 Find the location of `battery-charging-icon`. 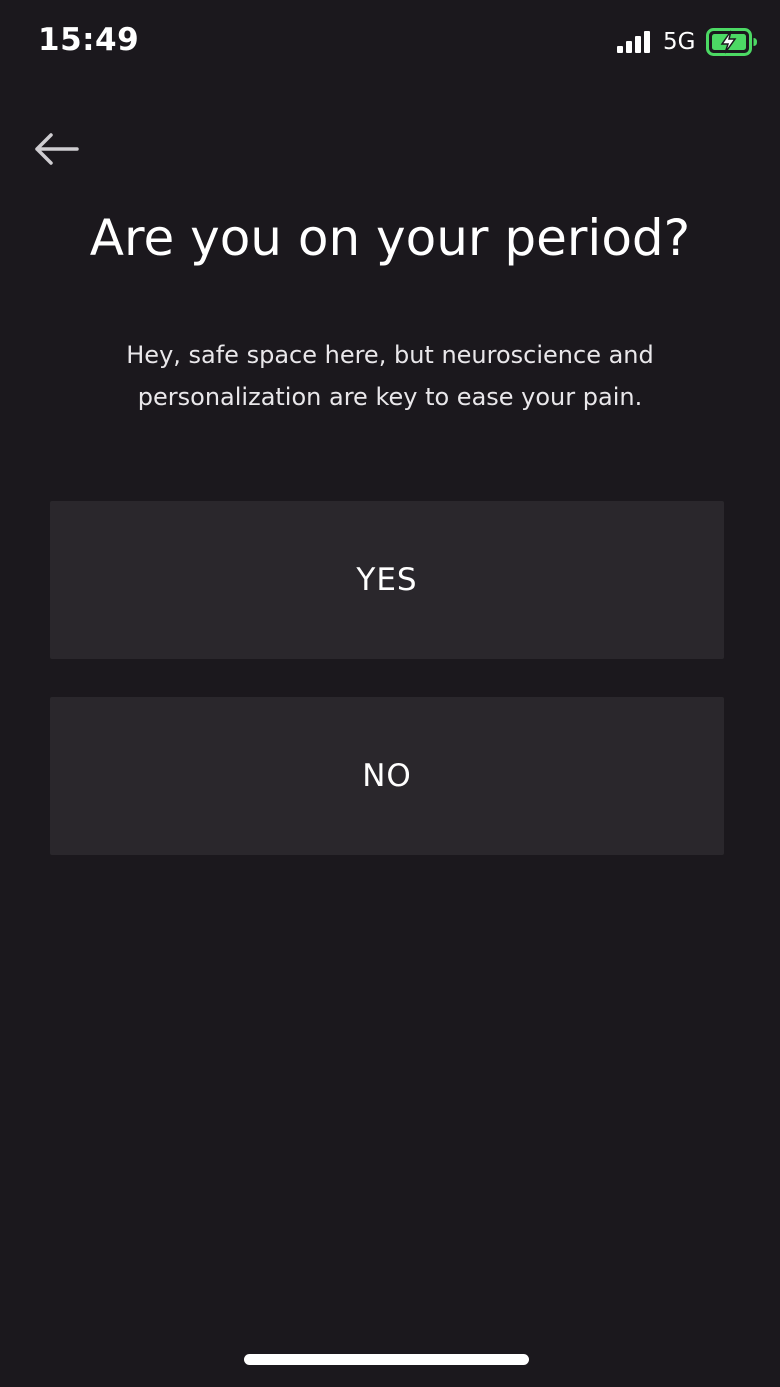

battery-charging-icon is located at coordinates (731, 42).